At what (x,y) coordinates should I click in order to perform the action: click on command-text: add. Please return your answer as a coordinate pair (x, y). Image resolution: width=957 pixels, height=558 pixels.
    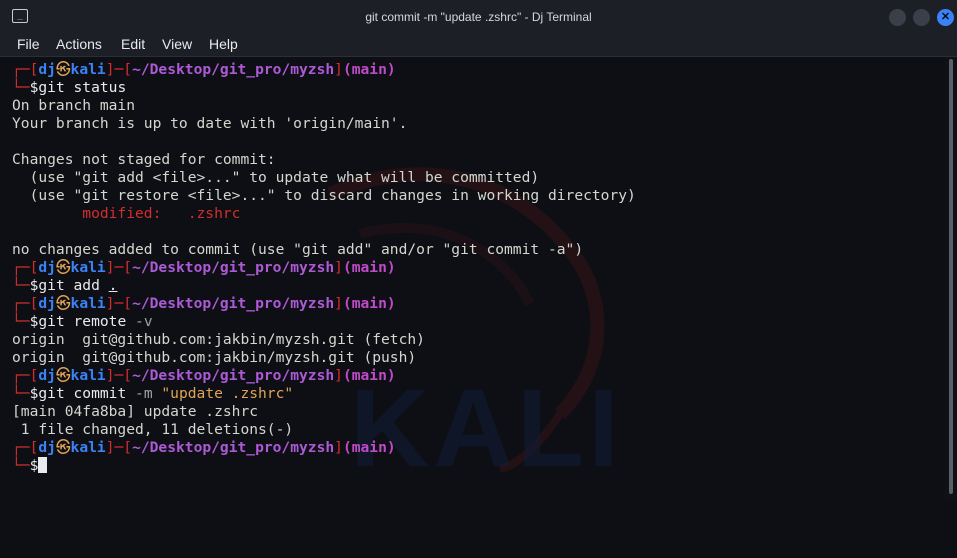
    Looking at the image, I should click on (86, 285).